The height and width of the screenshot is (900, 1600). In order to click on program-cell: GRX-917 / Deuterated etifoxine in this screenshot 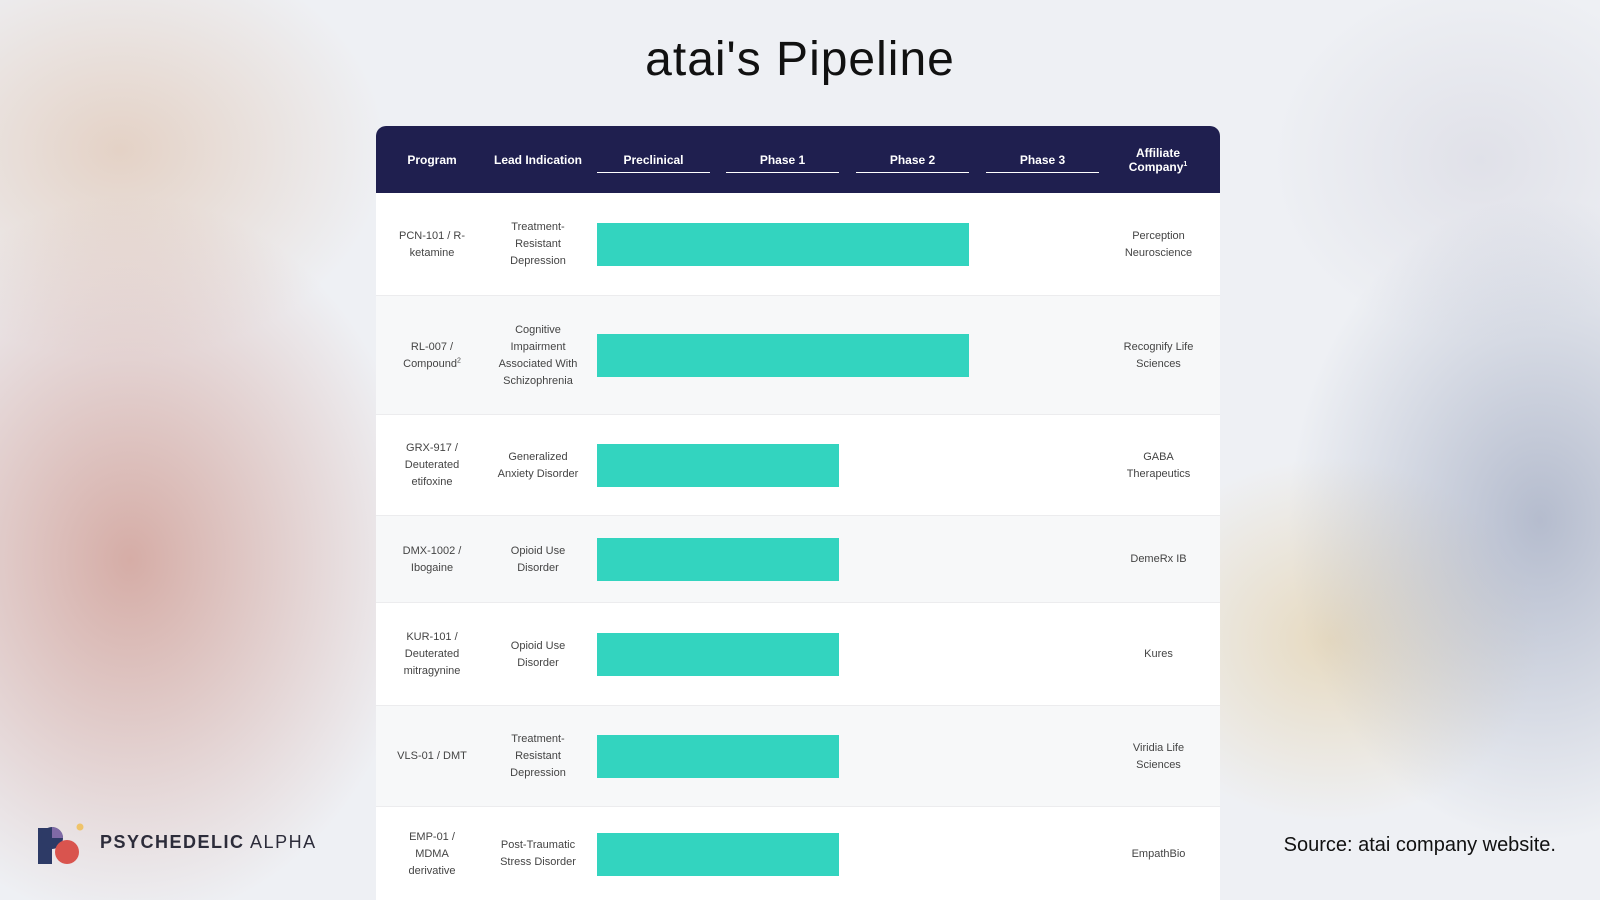, I will do `click(432, 465)`.